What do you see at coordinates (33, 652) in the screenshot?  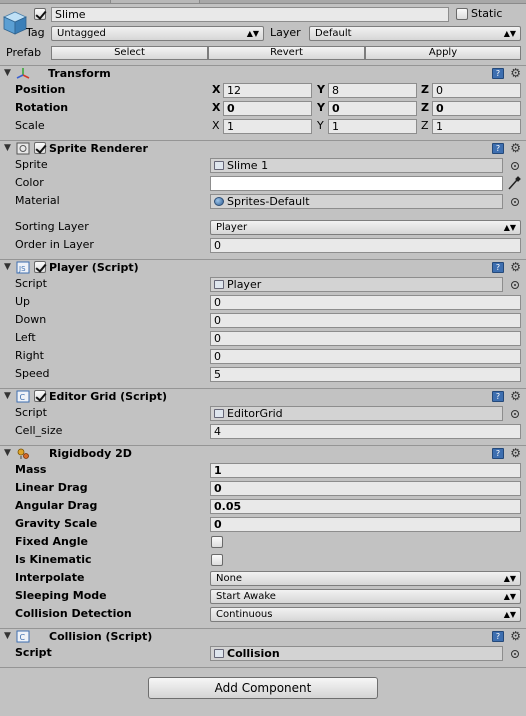 I see `collision-script-label: Script` at bounding box center [33, 652].